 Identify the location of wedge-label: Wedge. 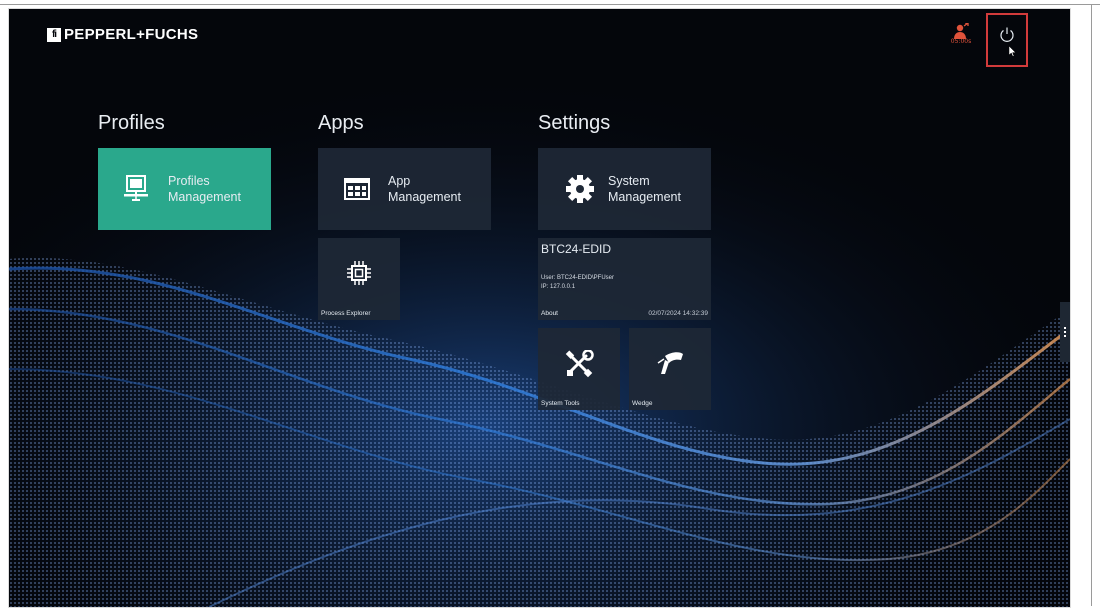
(642, 403).